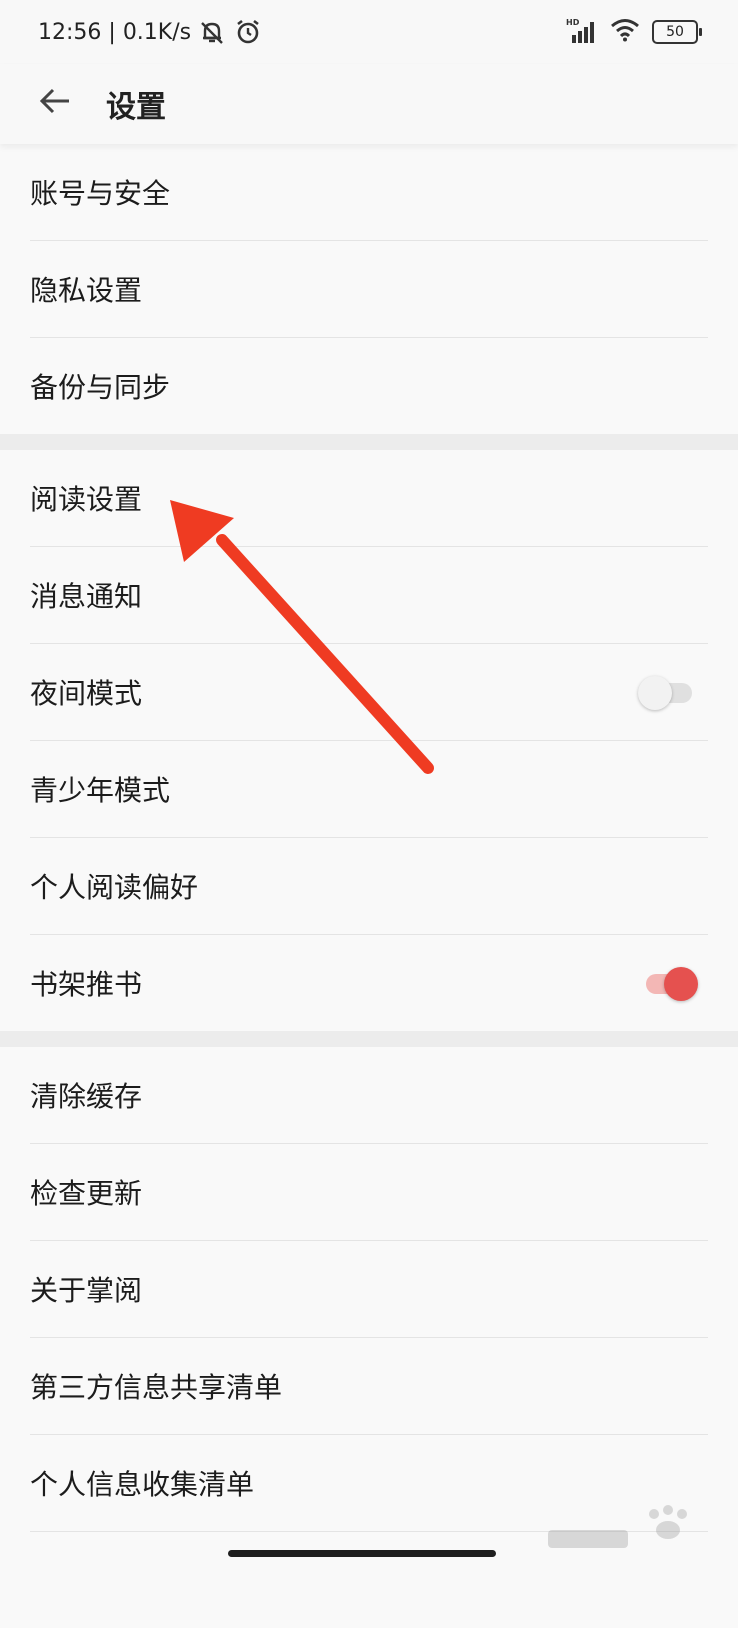 The height and width of the screenshot is (1628, 738). I want to click on settings-item-third-party-sharing: 第三方信息共享清单, so click(369, 1386).